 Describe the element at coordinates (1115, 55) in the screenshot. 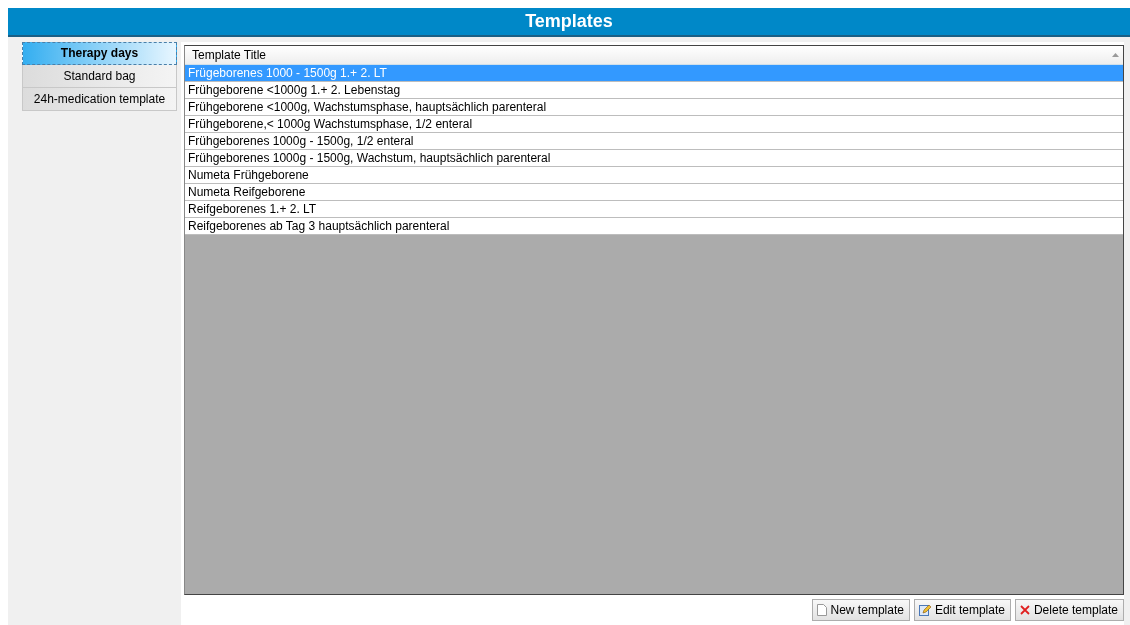

I see `sort-arrow-icon` at that location.